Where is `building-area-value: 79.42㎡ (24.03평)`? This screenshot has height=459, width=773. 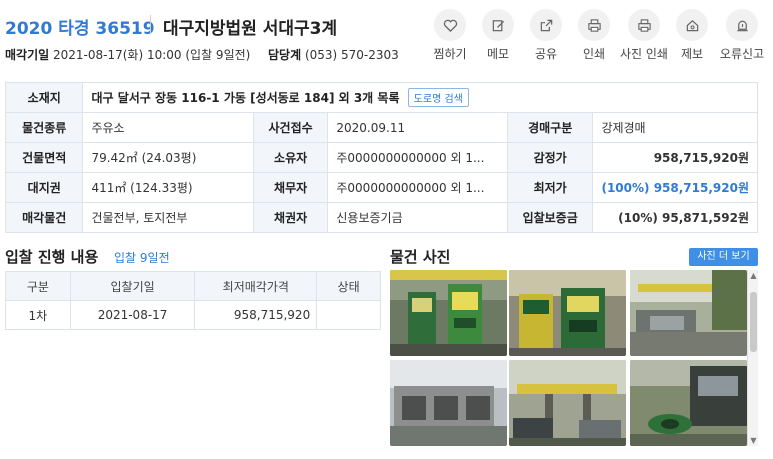
building-area-value: 79.42㎡ (24.03평) is located at coordinates (168, 157).